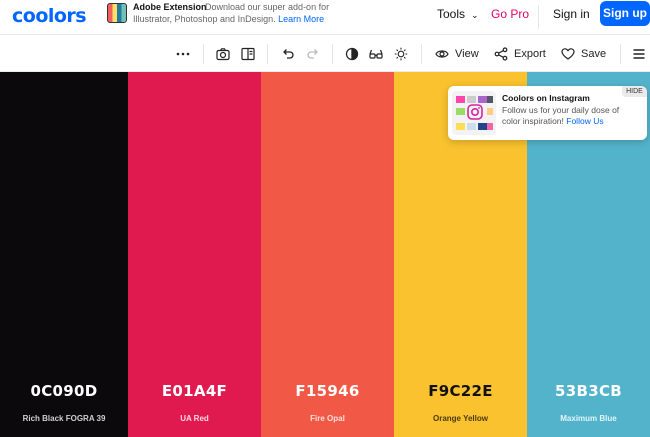 Image resolution: width=650 pixels, height=437 pixels. Describe the element at coordinates (223, 54) in the screenshot. I see `camera-icon` at that location.